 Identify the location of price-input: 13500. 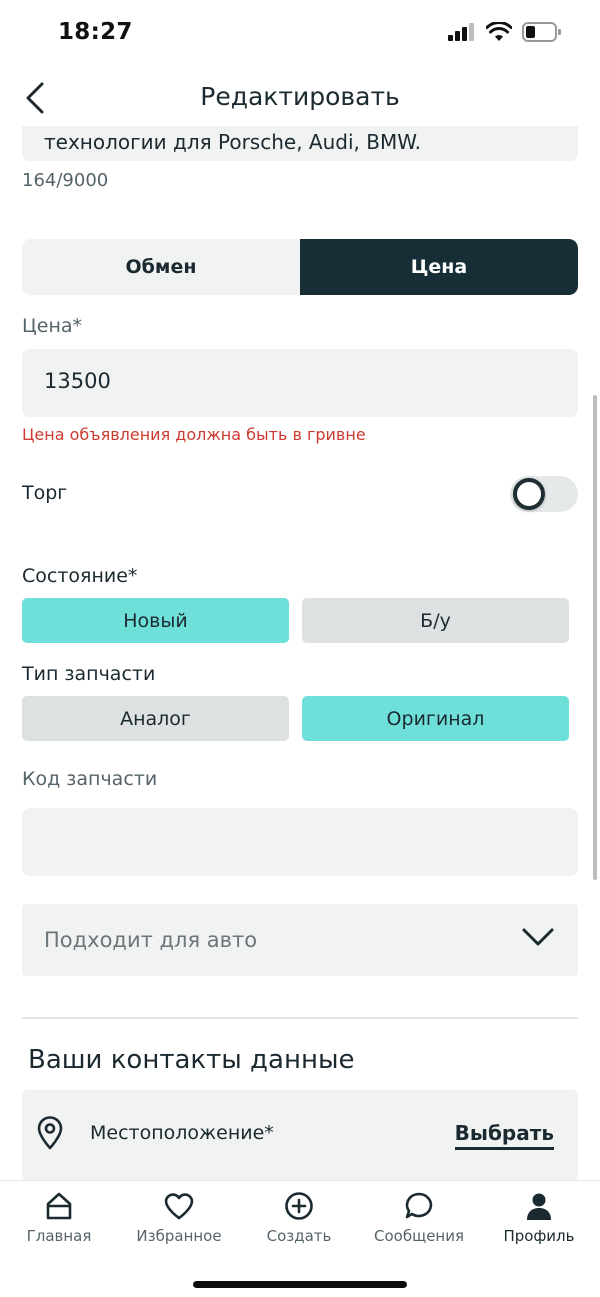
(300, 383).